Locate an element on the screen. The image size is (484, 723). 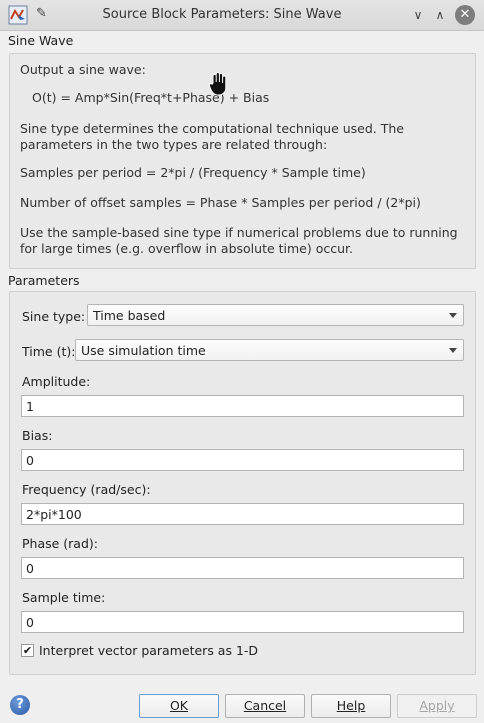
interpret-vector-label: Interpret vector parameters as 1-D is located at coordinates (148, 650).